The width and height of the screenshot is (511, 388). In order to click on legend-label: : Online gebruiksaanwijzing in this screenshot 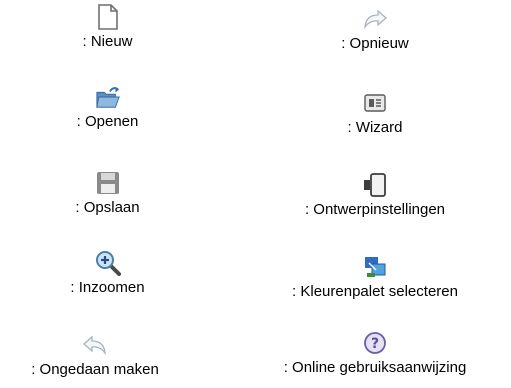, I will do `click(375, 367)`.